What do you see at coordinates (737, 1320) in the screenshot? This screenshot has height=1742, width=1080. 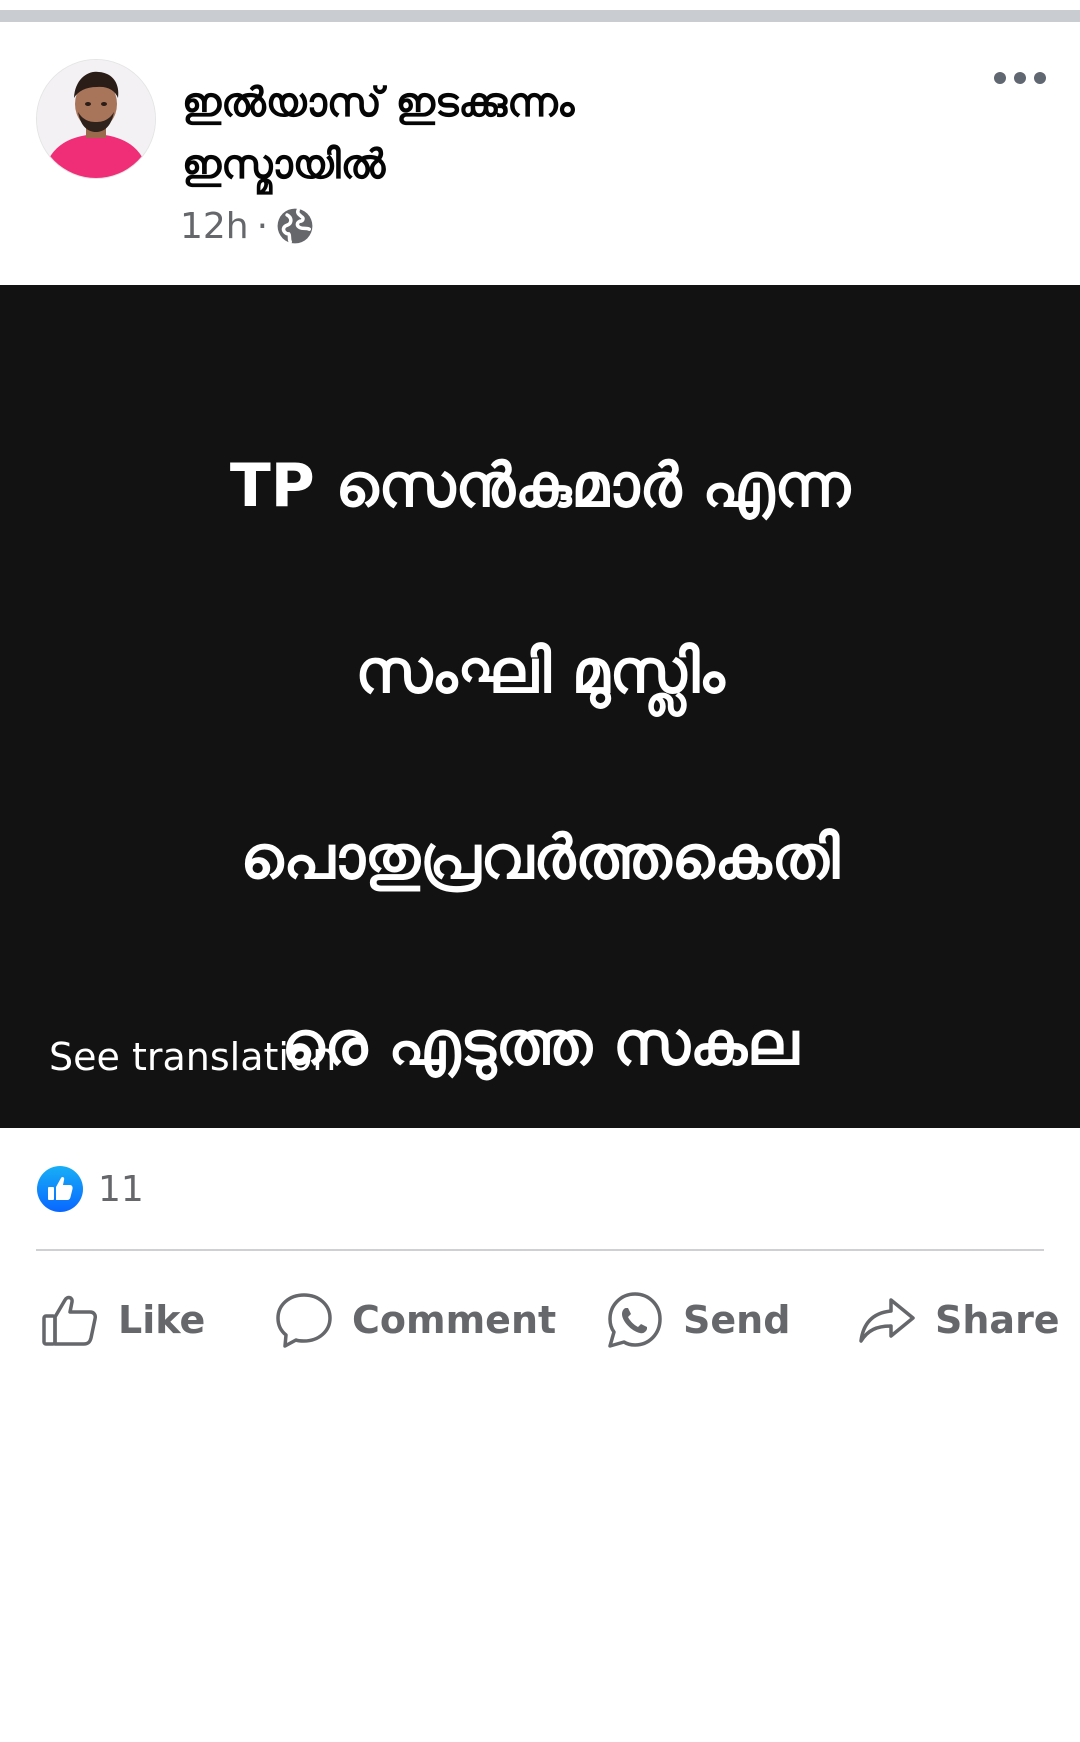 I see `send-label: Send` at bounding box center [737, 1320].